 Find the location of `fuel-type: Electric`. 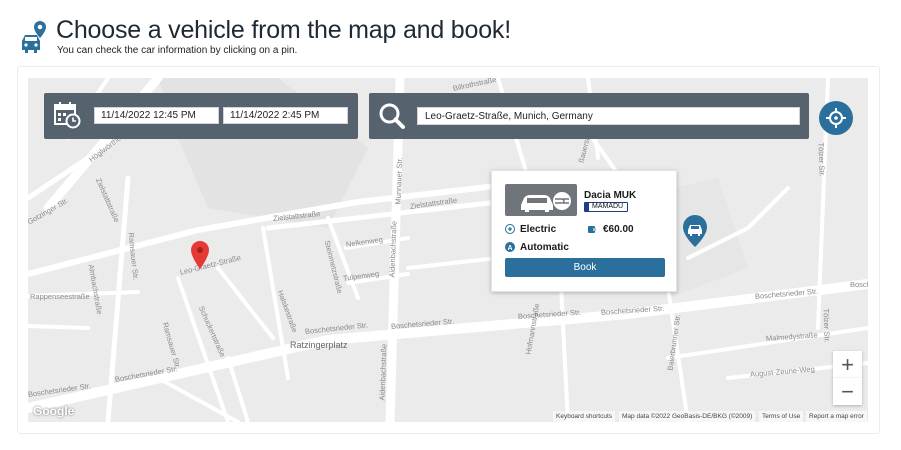

fuel-type: Electric is located at coordinates (538, 229).